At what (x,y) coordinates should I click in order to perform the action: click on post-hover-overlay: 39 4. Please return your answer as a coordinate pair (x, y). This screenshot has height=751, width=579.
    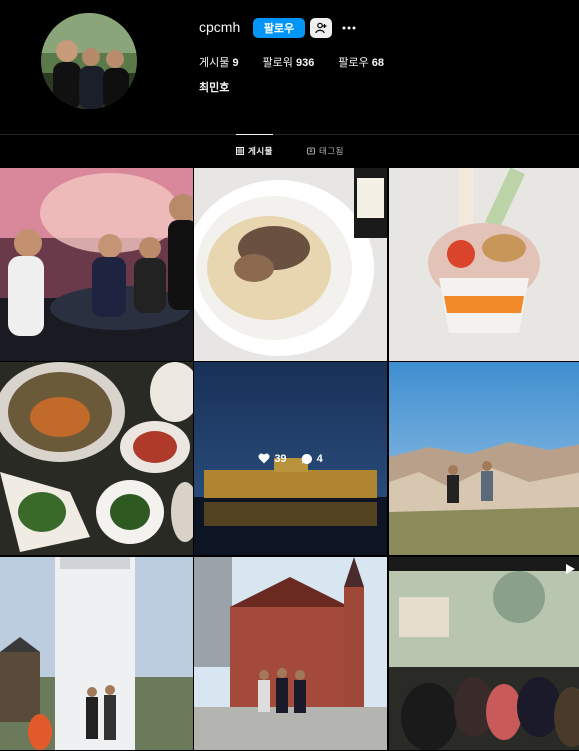
    Looking at the image, I should click on (290, 458).